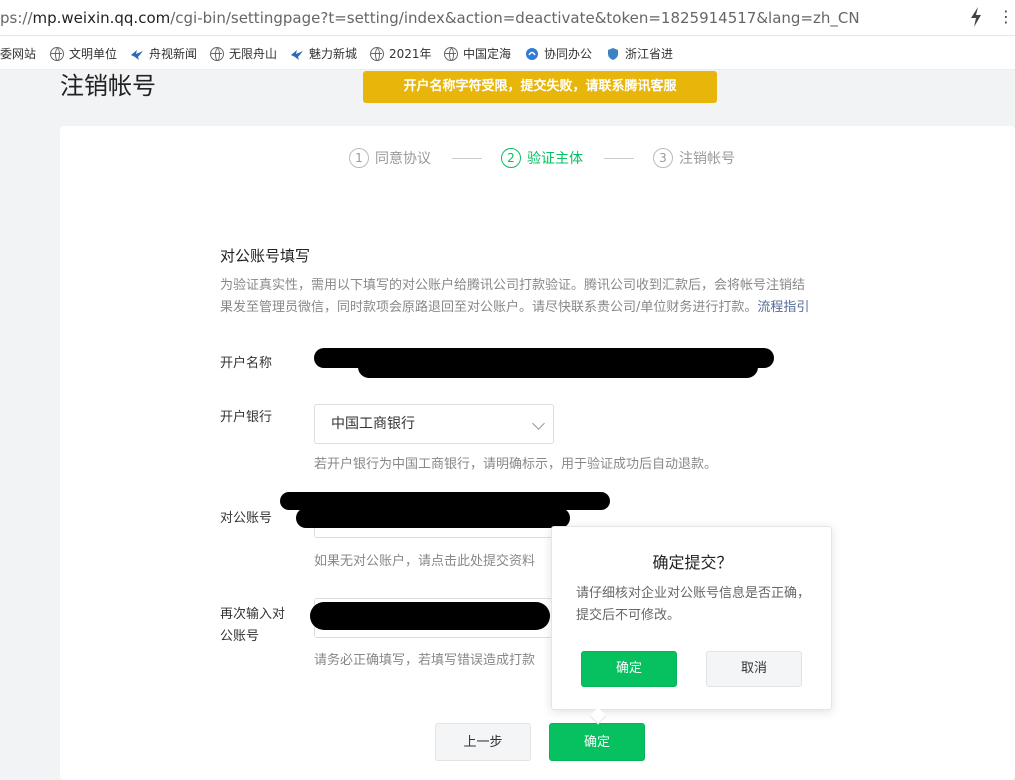 Image resolution: width=1015 pixels, height=780 pixels. Describe the element at coordinates (691, 625) in the screenshot. I see `confirm-popover: 确定提交？ 请仔细核对企业对公账号信息是否正确，提交后不可修改。 确定 取消` at that location.